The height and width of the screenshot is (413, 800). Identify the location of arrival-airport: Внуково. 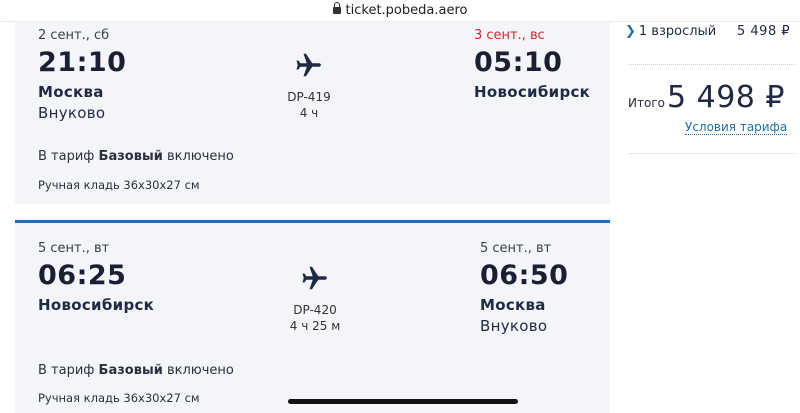
(514, 326).